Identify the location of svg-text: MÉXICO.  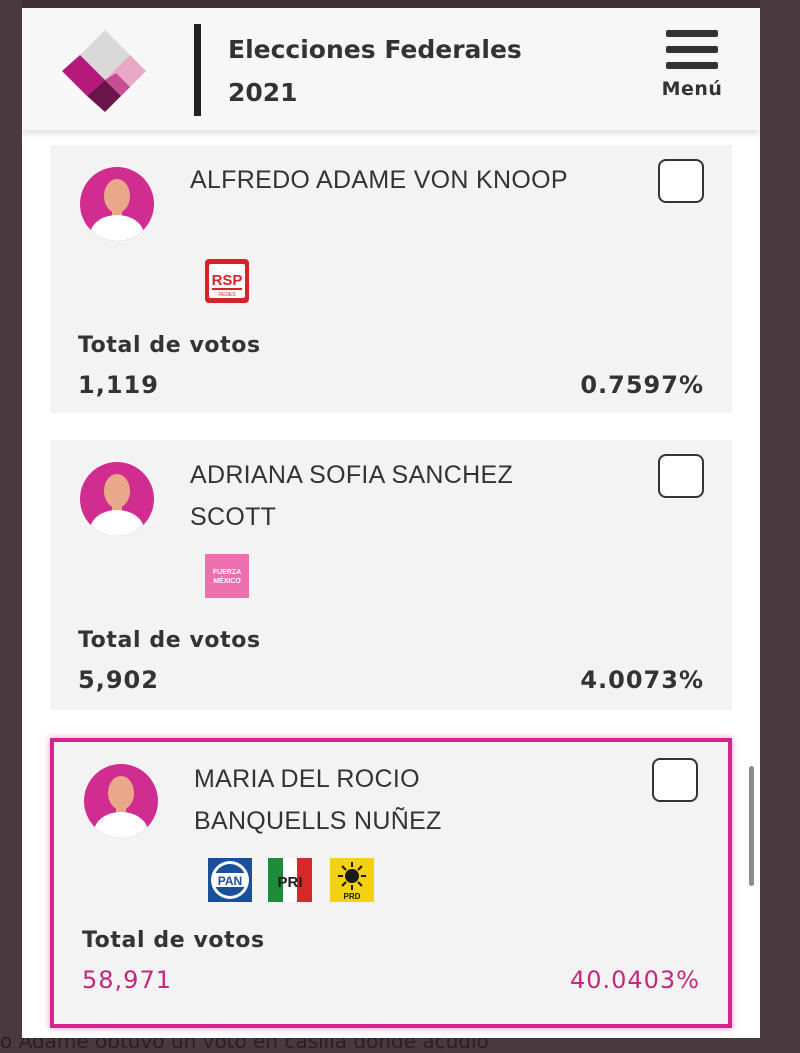
(227, 580).